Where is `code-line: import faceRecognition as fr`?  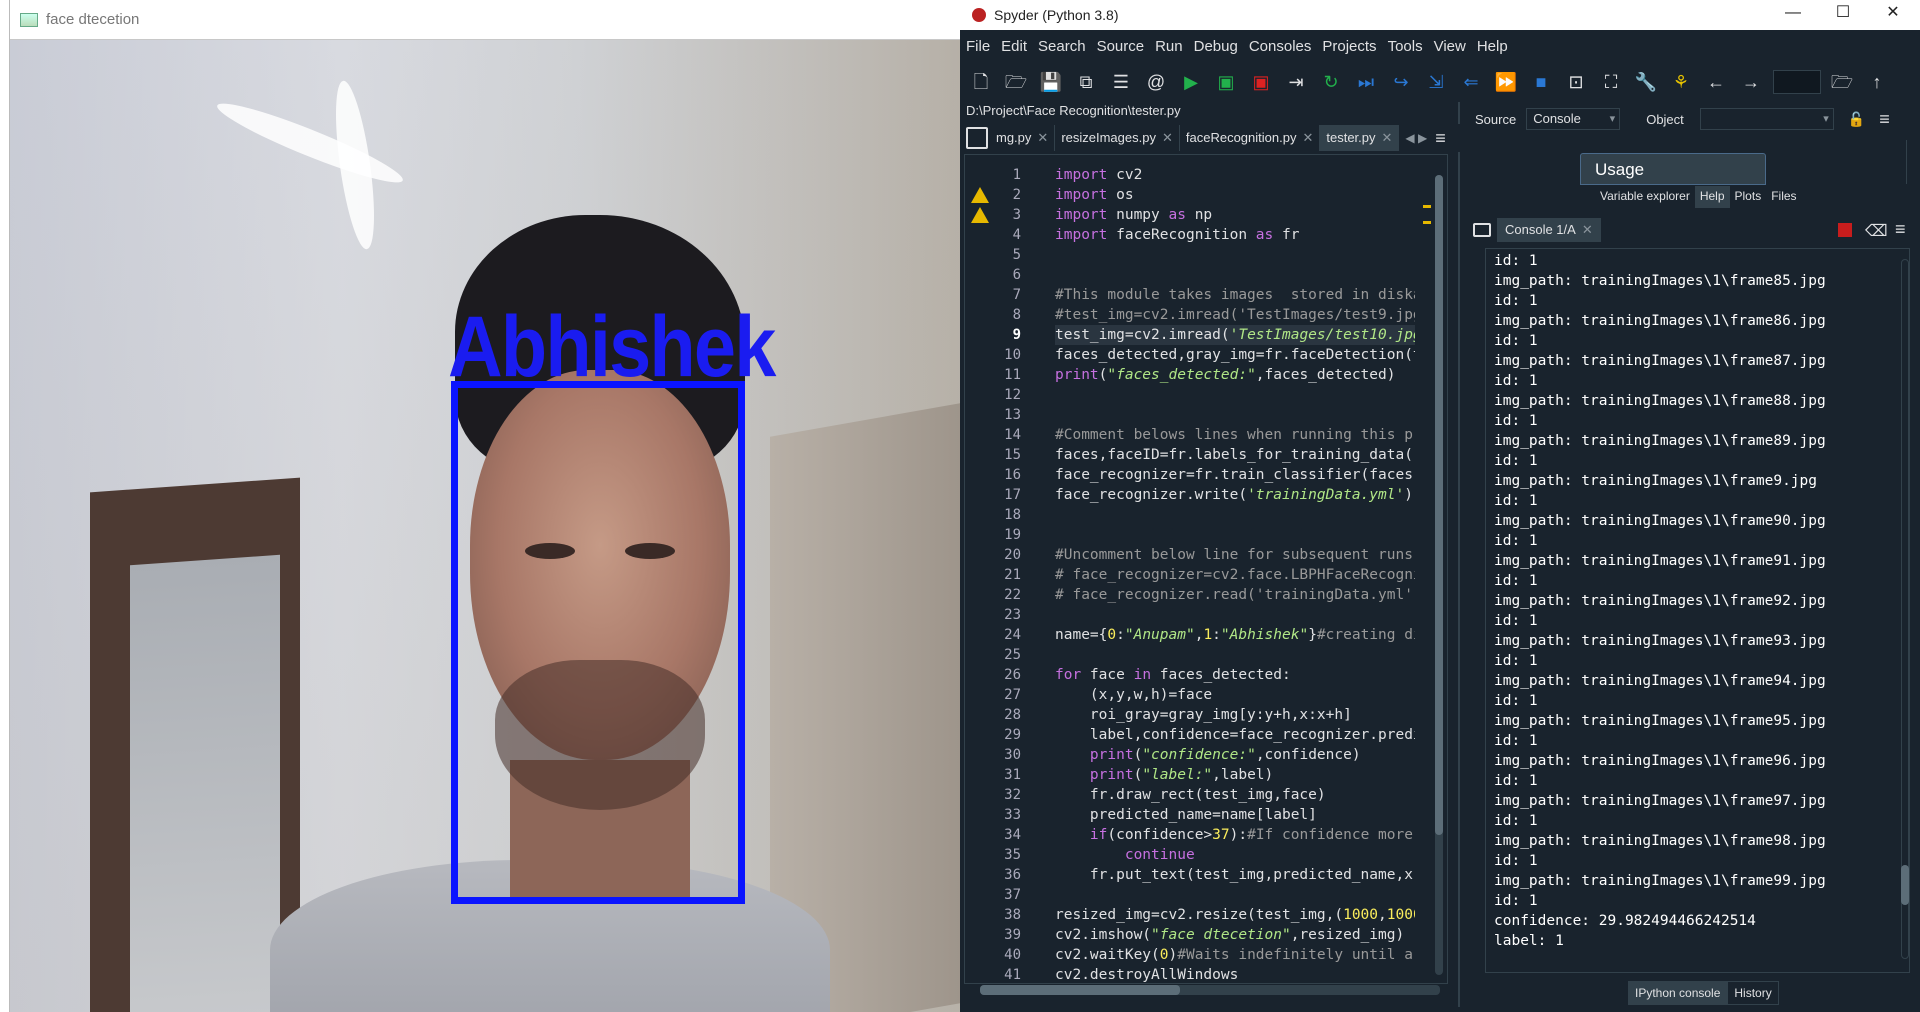
code-line: import faceRecognition as fr is located at coordinates (1235, 235).